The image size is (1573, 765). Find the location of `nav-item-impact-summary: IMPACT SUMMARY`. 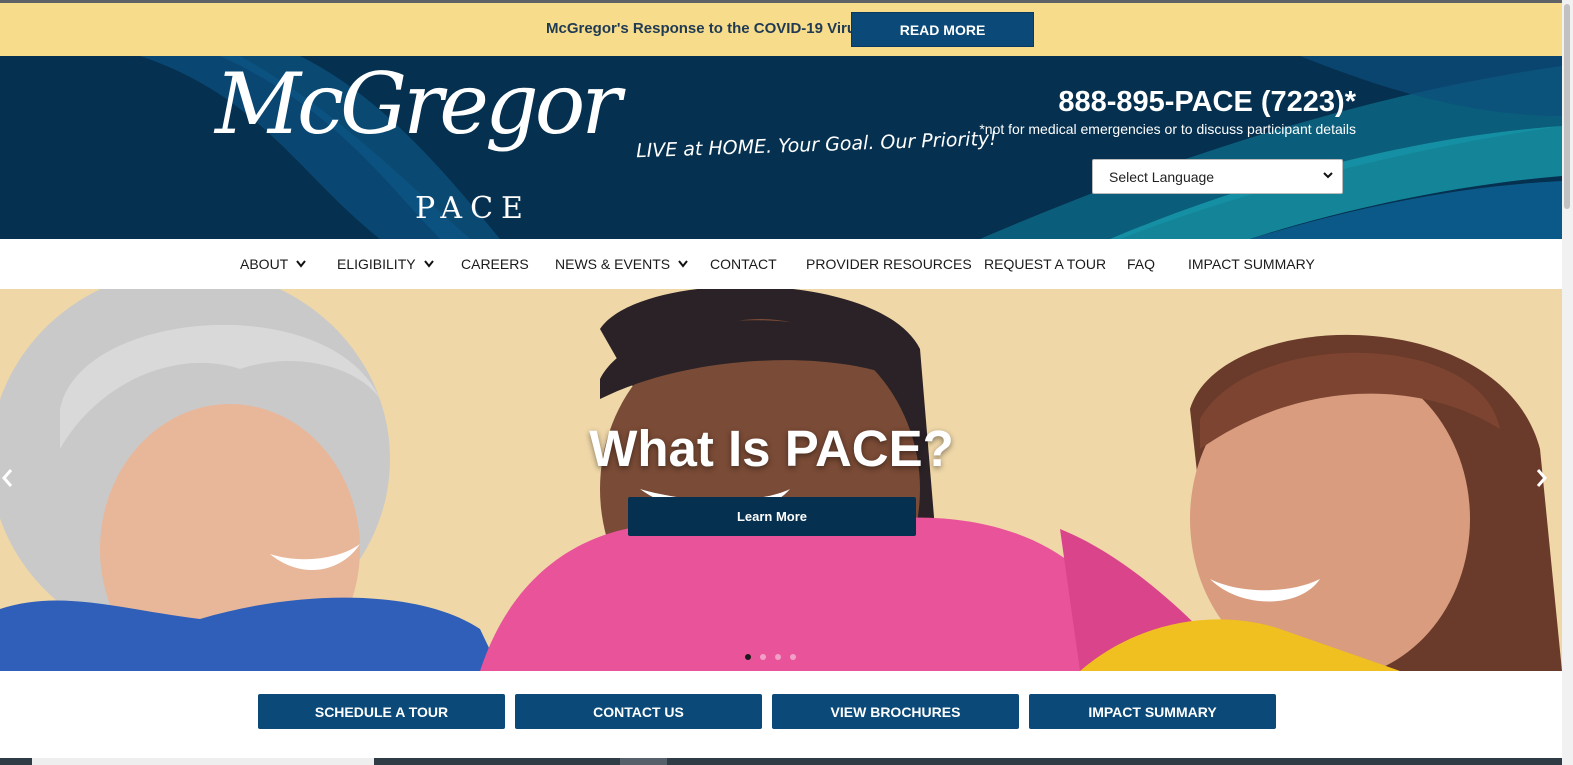

nav-item-impact-summary: IMPACT SUMMARY is located at coordinates (1251, 264).